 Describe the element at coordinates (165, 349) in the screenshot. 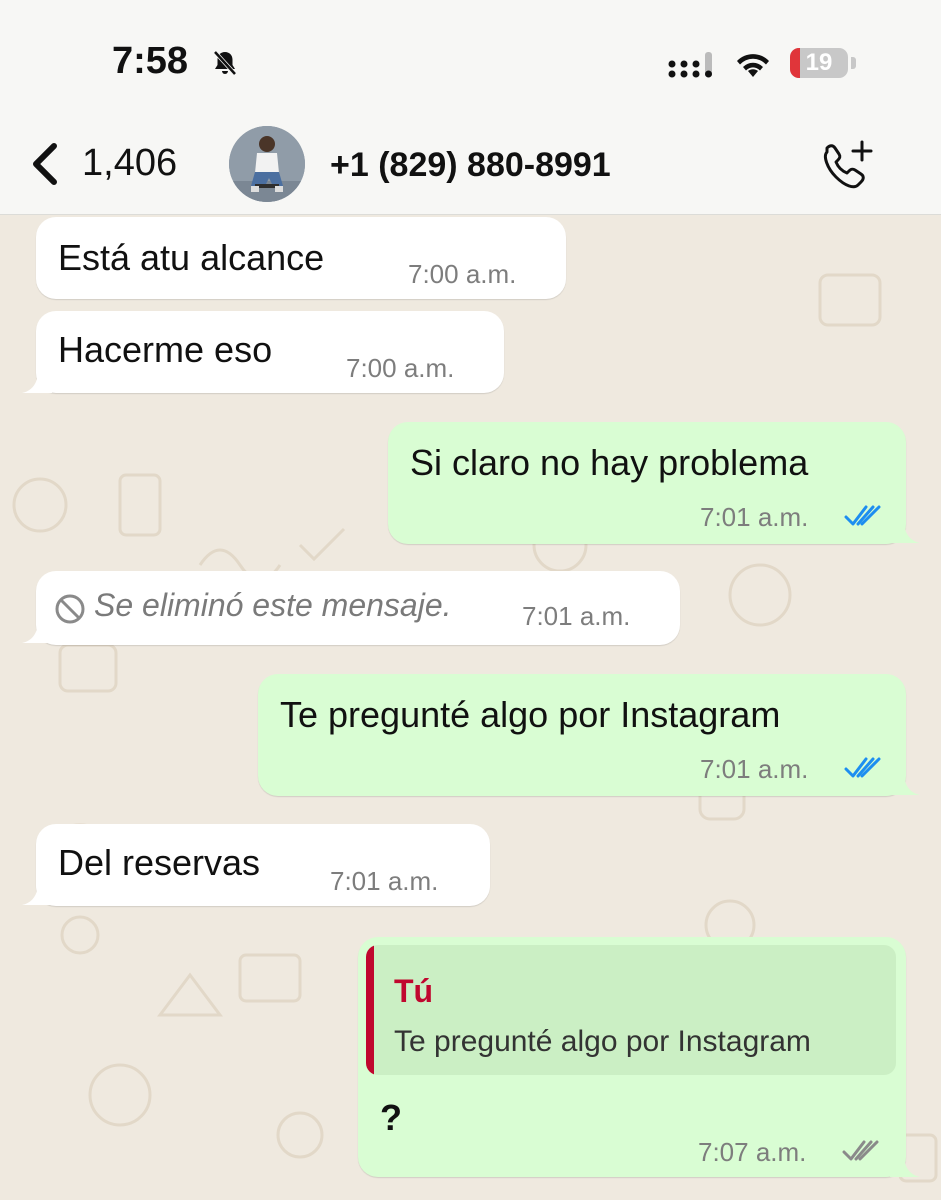

I see `message-text: Hacerme eso` at that location.